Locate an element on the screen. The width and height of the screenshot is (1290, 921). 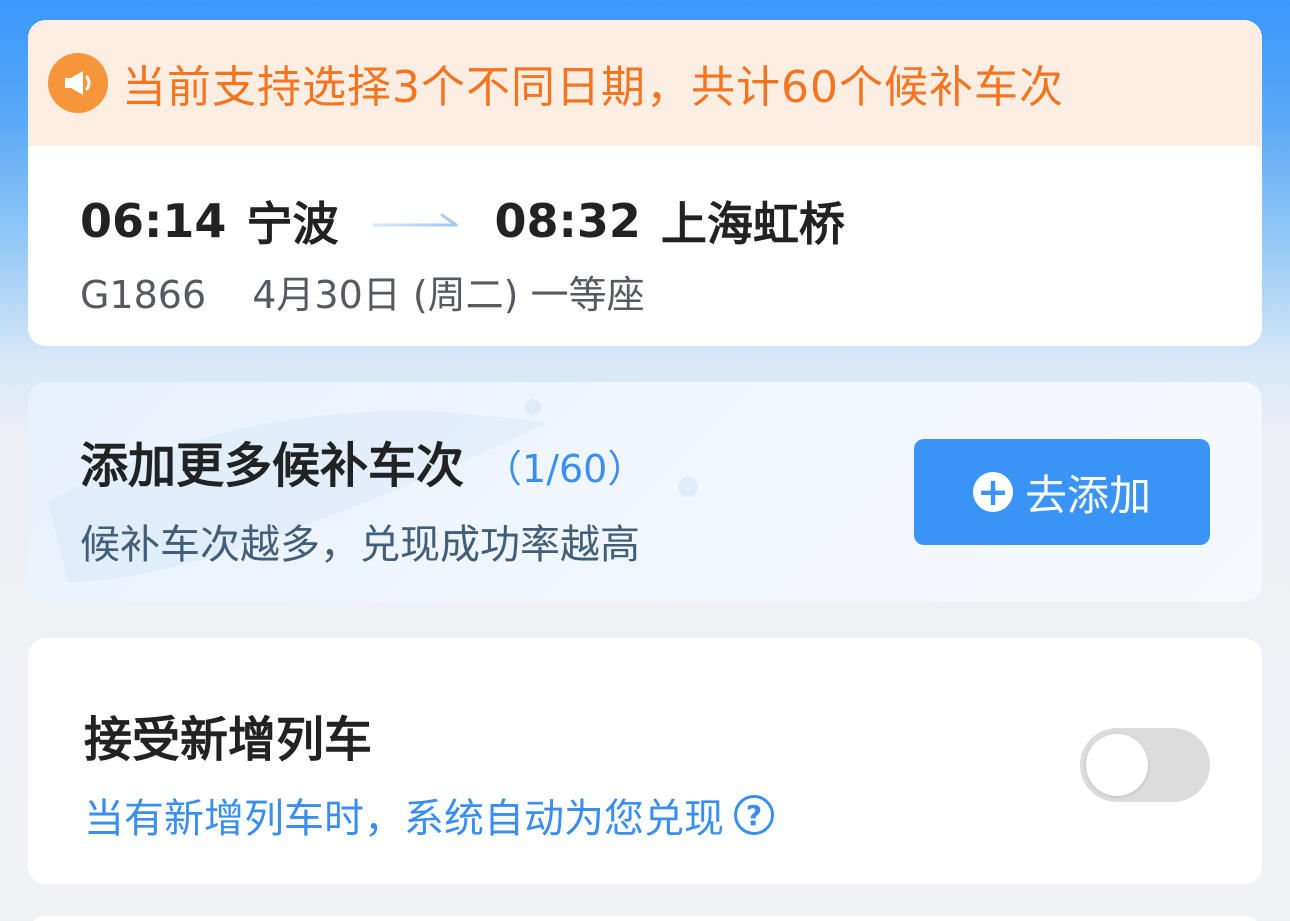
notice-text: 当前支持选择3个不同日期，共计60个候补车次 is located at coordinates (593, 87).